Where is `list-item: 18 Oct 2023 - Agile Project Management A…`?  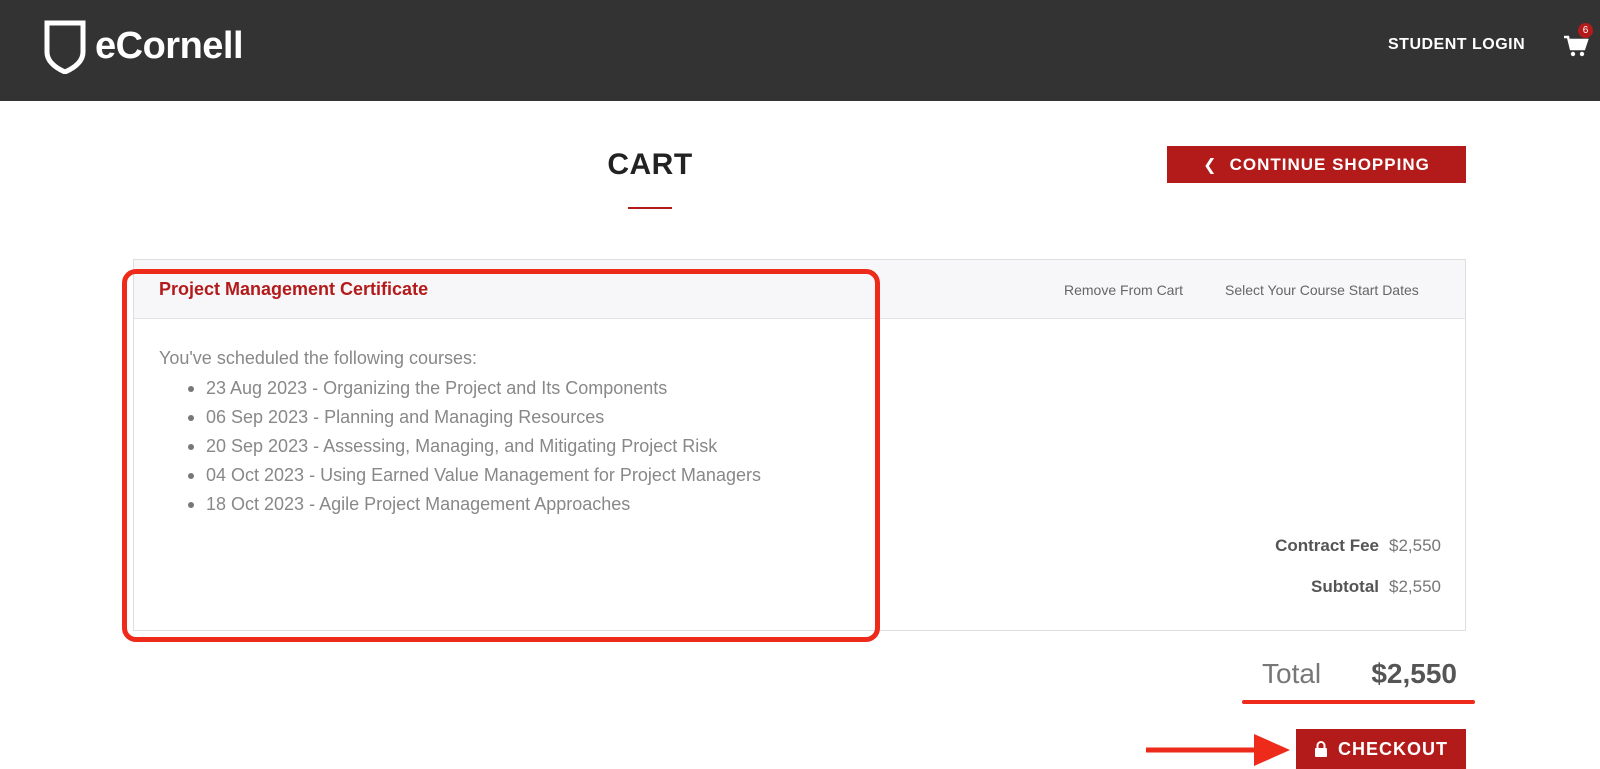 list-item: 18 Oct 2023 - Agile Project Management A… is located at coordinates (471, 504).